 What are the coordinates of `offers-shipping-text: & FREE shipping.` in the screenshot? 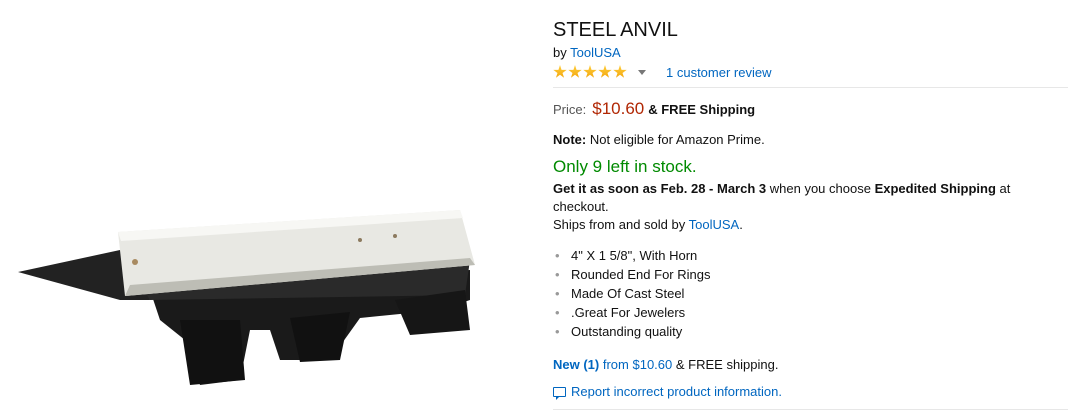 It's located at (727, 364).